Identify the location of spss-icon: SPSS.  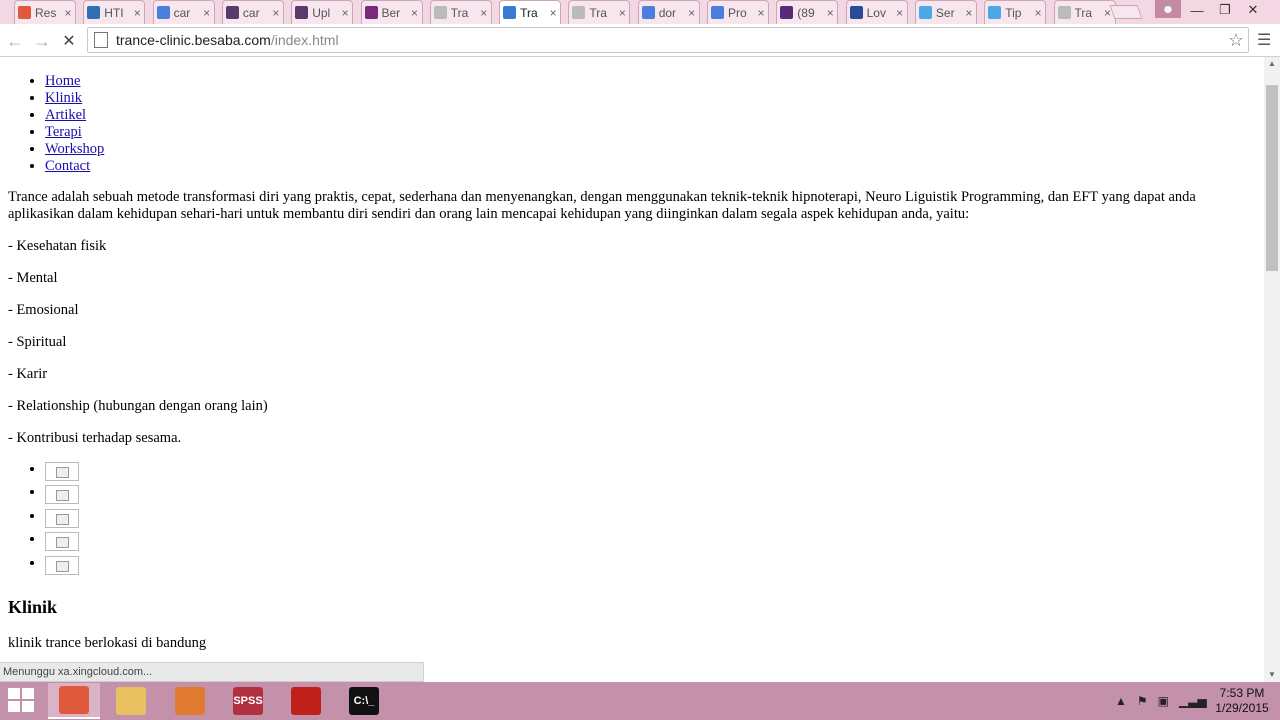
(248, 701).